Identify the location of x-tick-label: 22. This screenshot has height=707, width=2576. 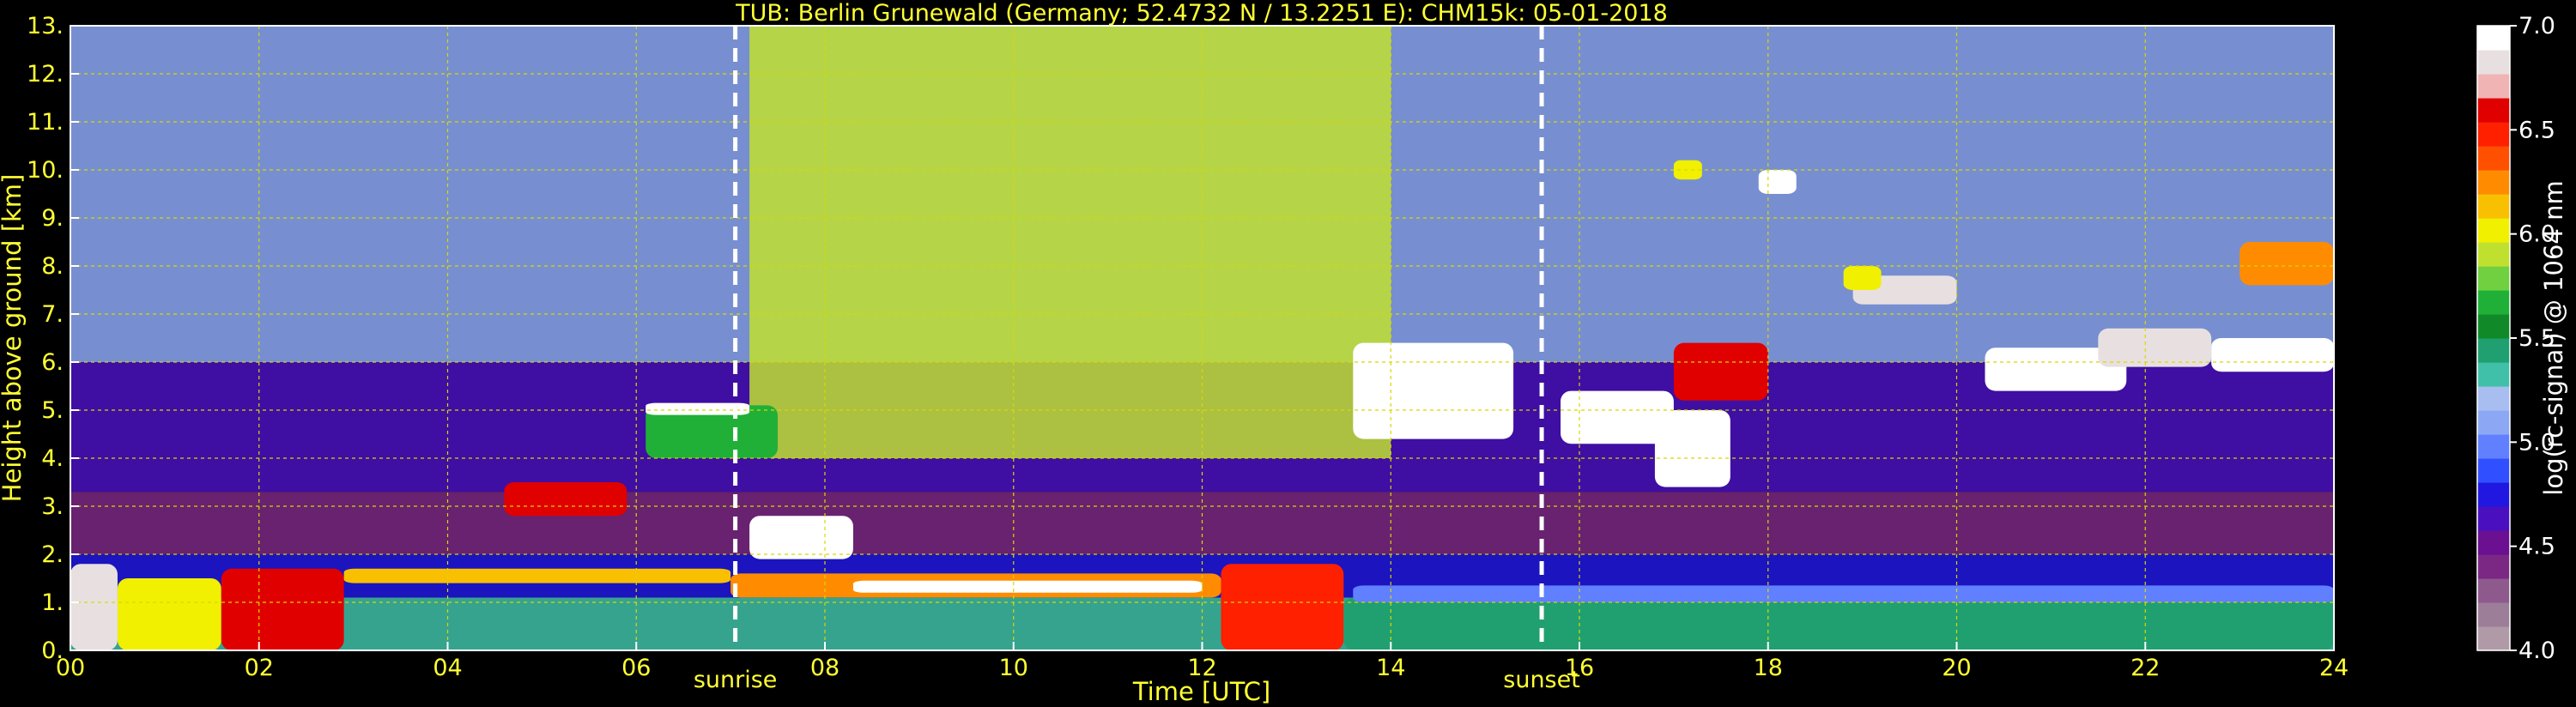
(2145, 668).